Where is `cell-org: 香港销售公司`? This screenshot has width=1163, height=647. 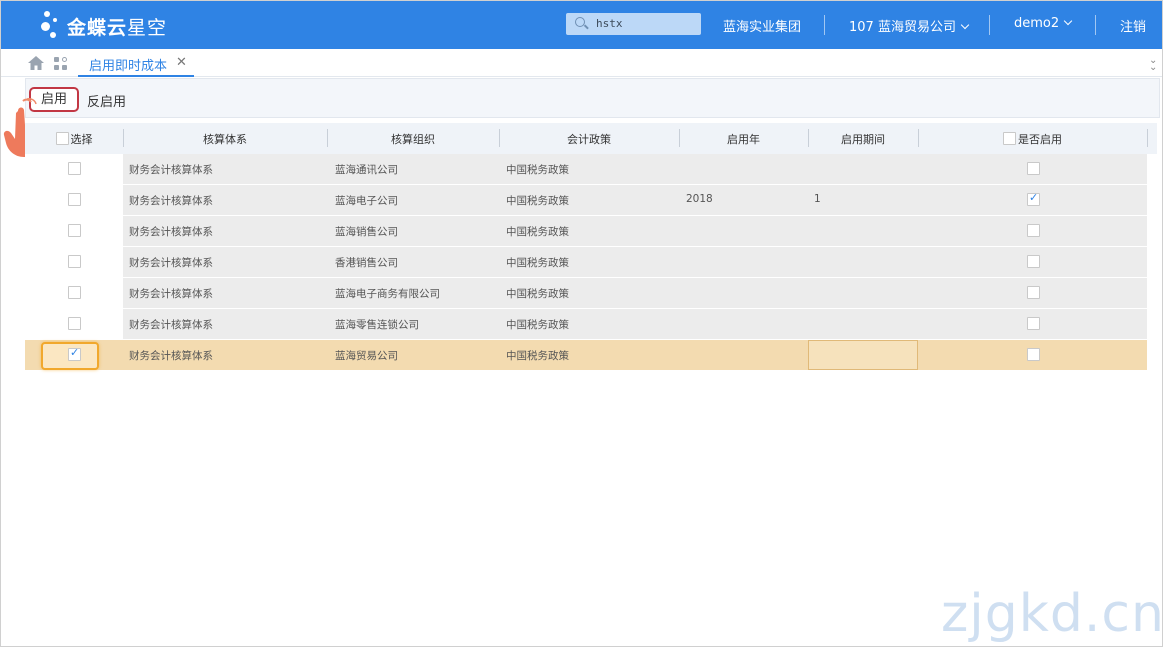
cell-org: 香港销售公司 is located at coordinates (366, 263).